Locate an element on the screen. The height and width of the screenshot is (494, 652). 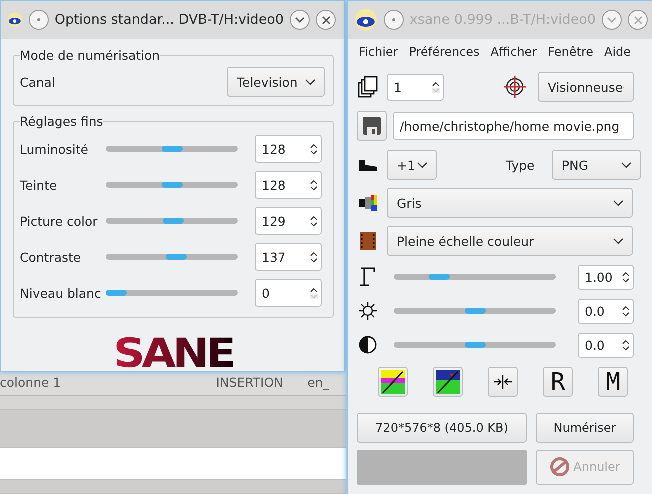
slider-label: Niveau blanc is located at coordinates (61, 293).